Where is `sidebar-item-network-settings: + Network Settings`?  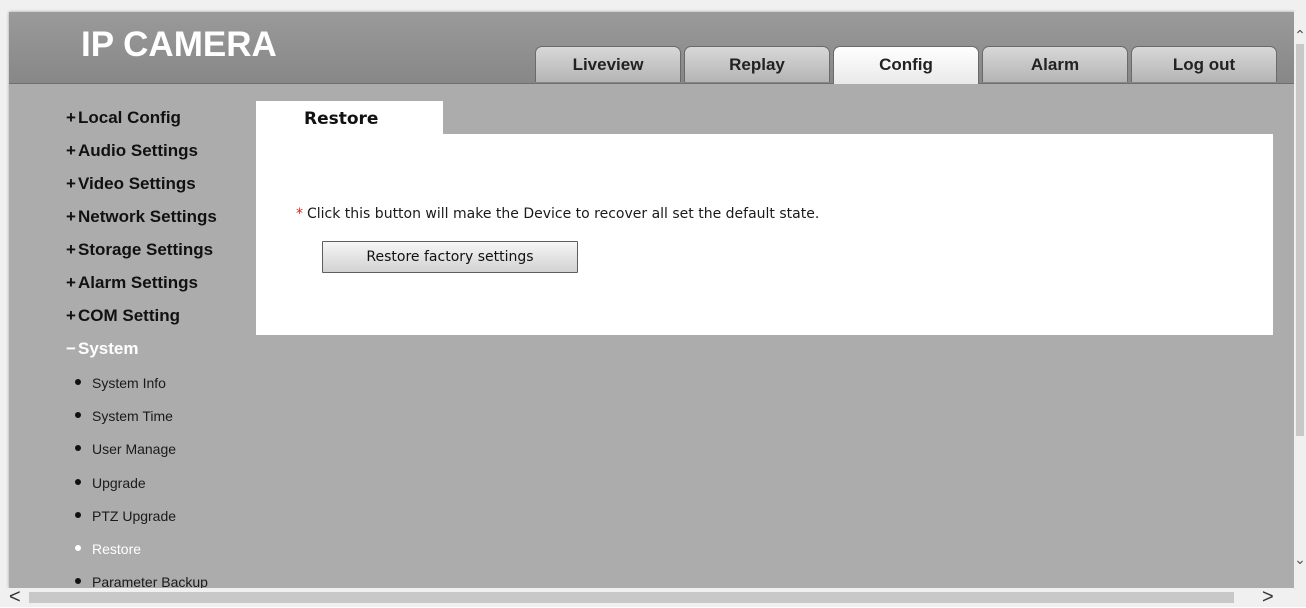 sidebar-item-network-settings: + Network Settings is located at coordinates (141, 217).